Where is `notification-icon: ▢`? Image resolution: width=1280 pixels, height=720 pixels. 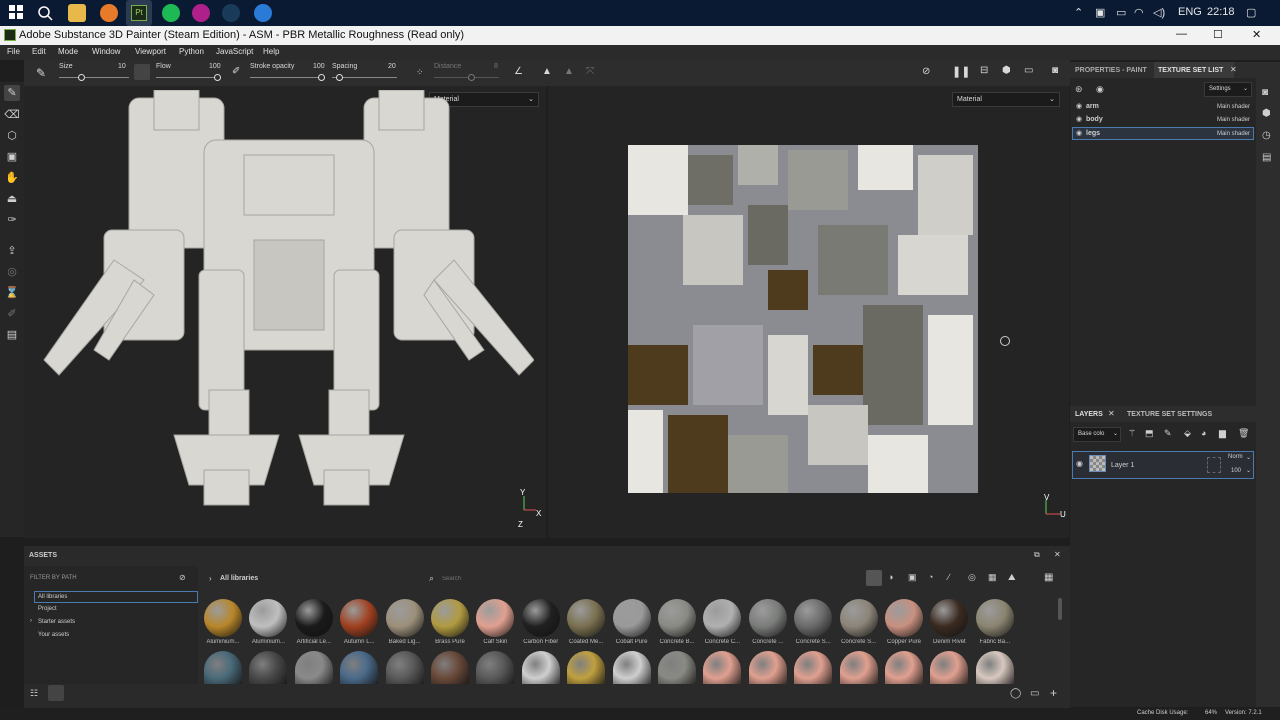
notification-icon: ▢ is located at coordinates (1251, 12).